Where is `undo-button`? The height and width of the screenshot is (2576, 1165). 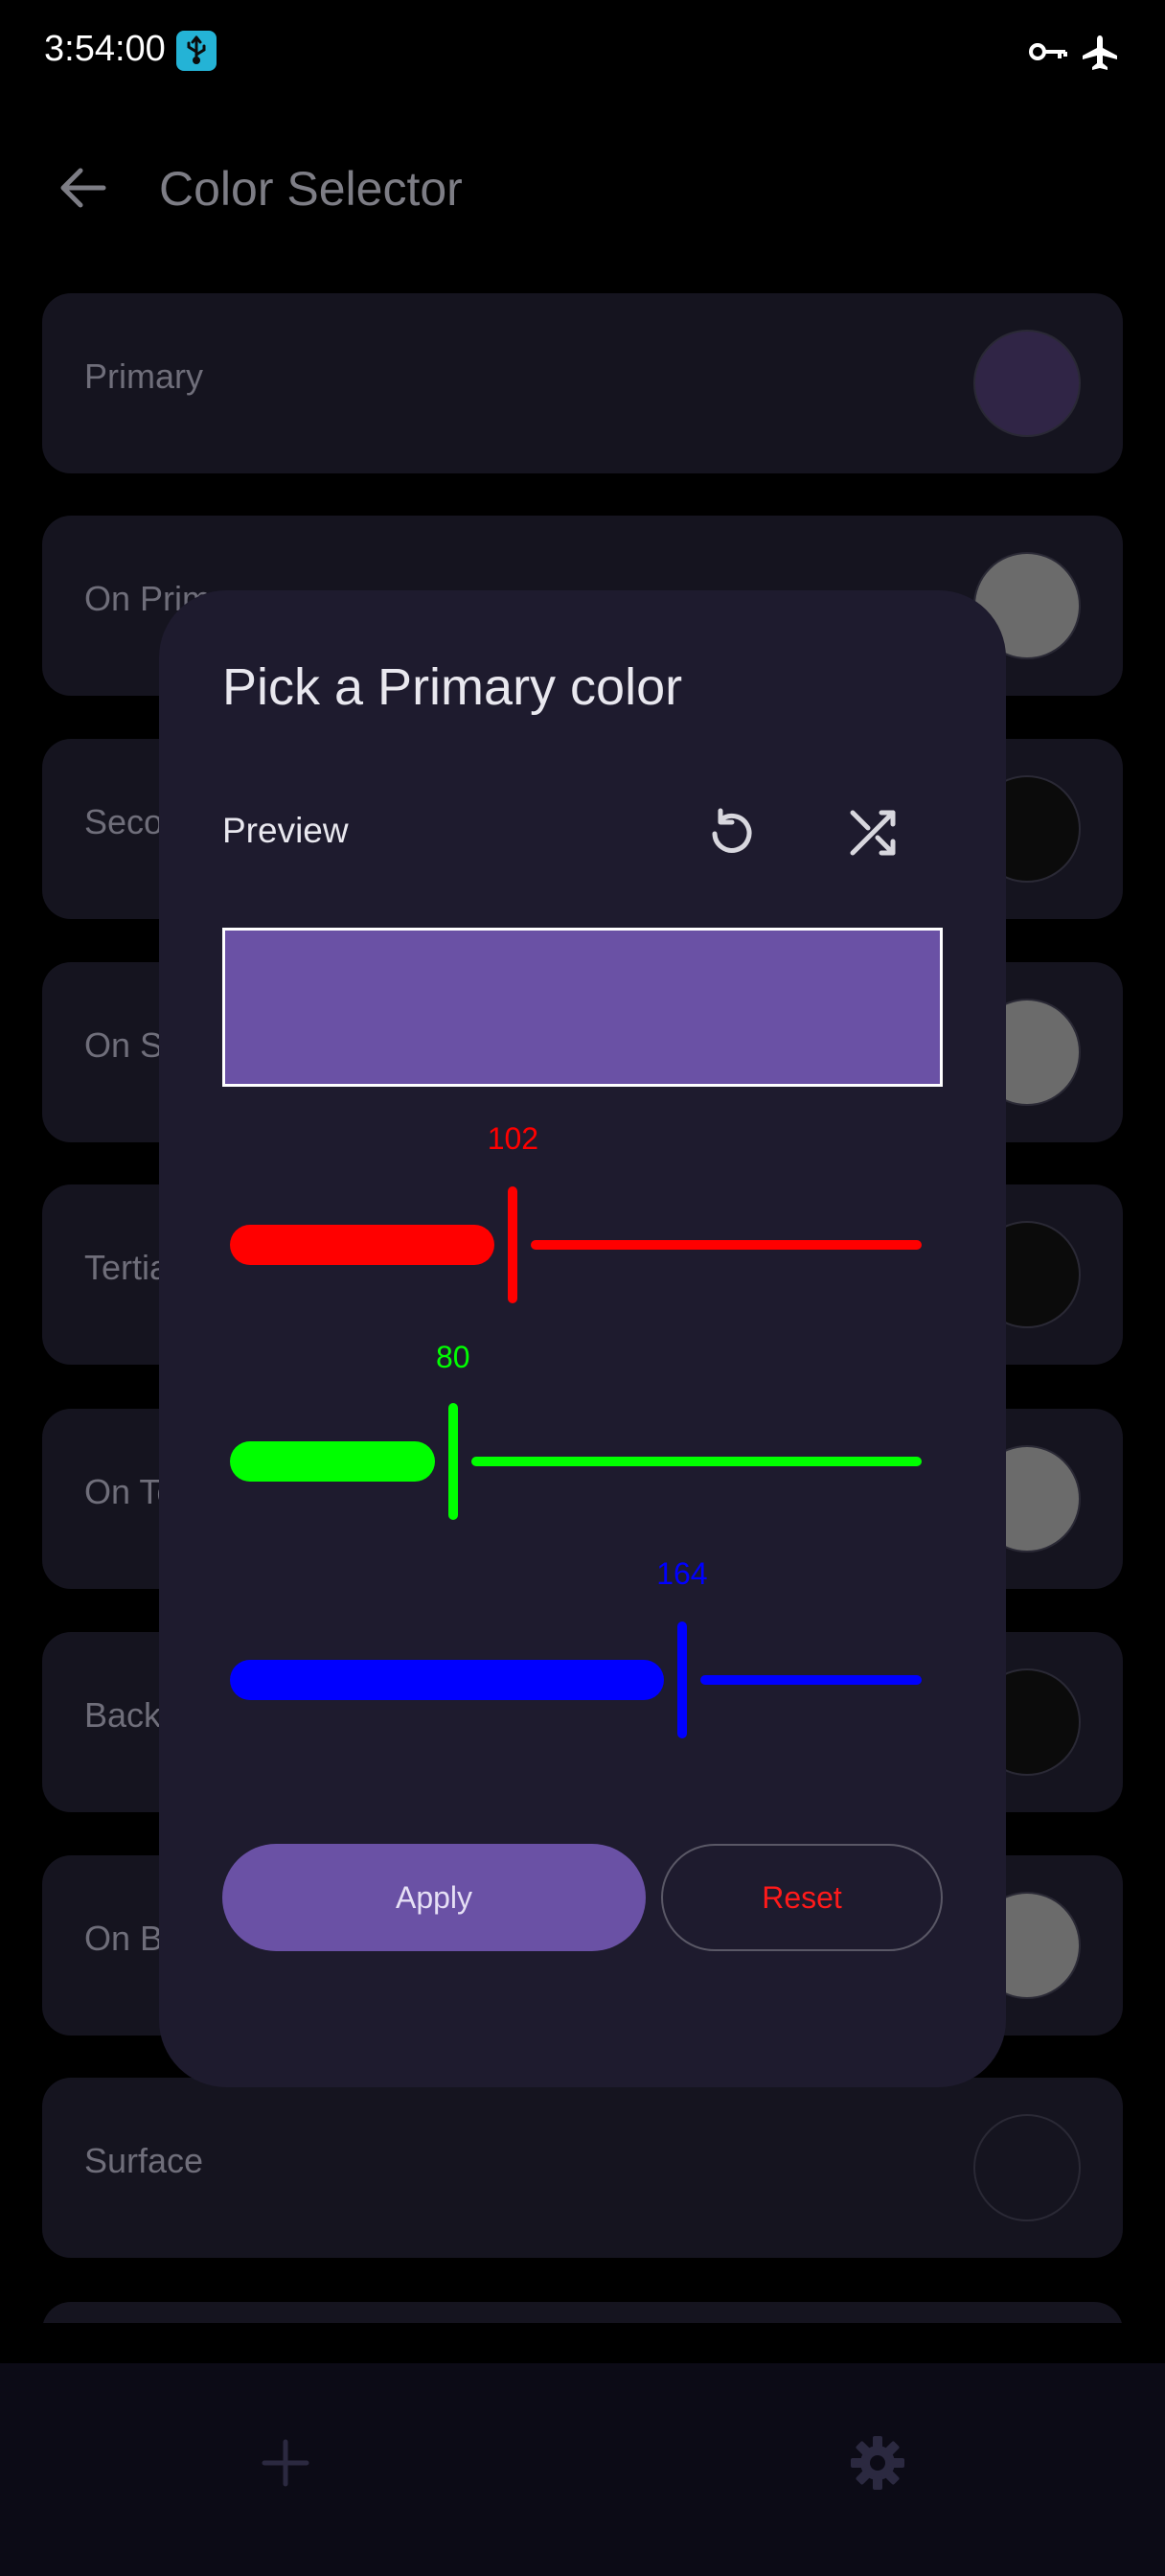 undo-button is located at coordinates (732, 832).